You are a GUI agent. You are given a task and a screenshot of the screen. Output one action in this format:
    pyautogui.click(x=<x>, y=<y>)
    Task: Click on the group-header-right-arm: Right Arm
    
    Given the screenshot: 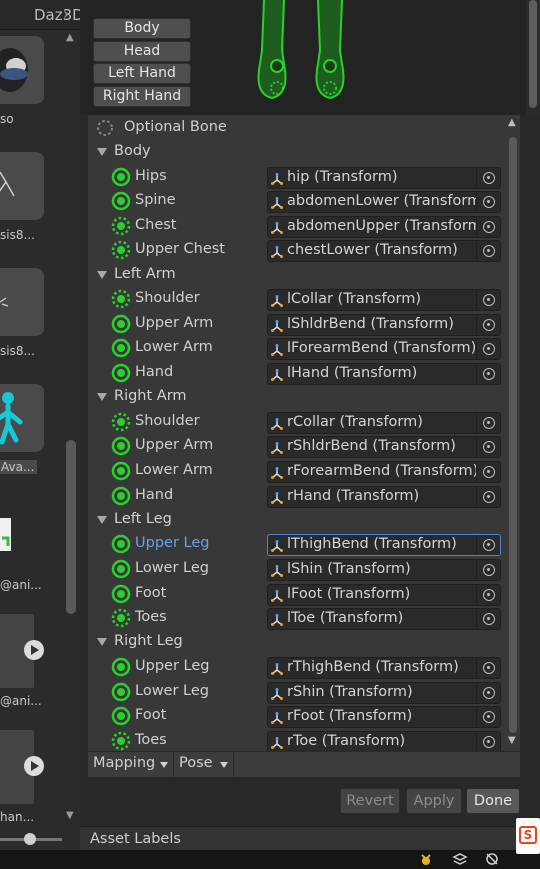 What is the action you would take?
    pyautogui.click(x=297, y=398)
    